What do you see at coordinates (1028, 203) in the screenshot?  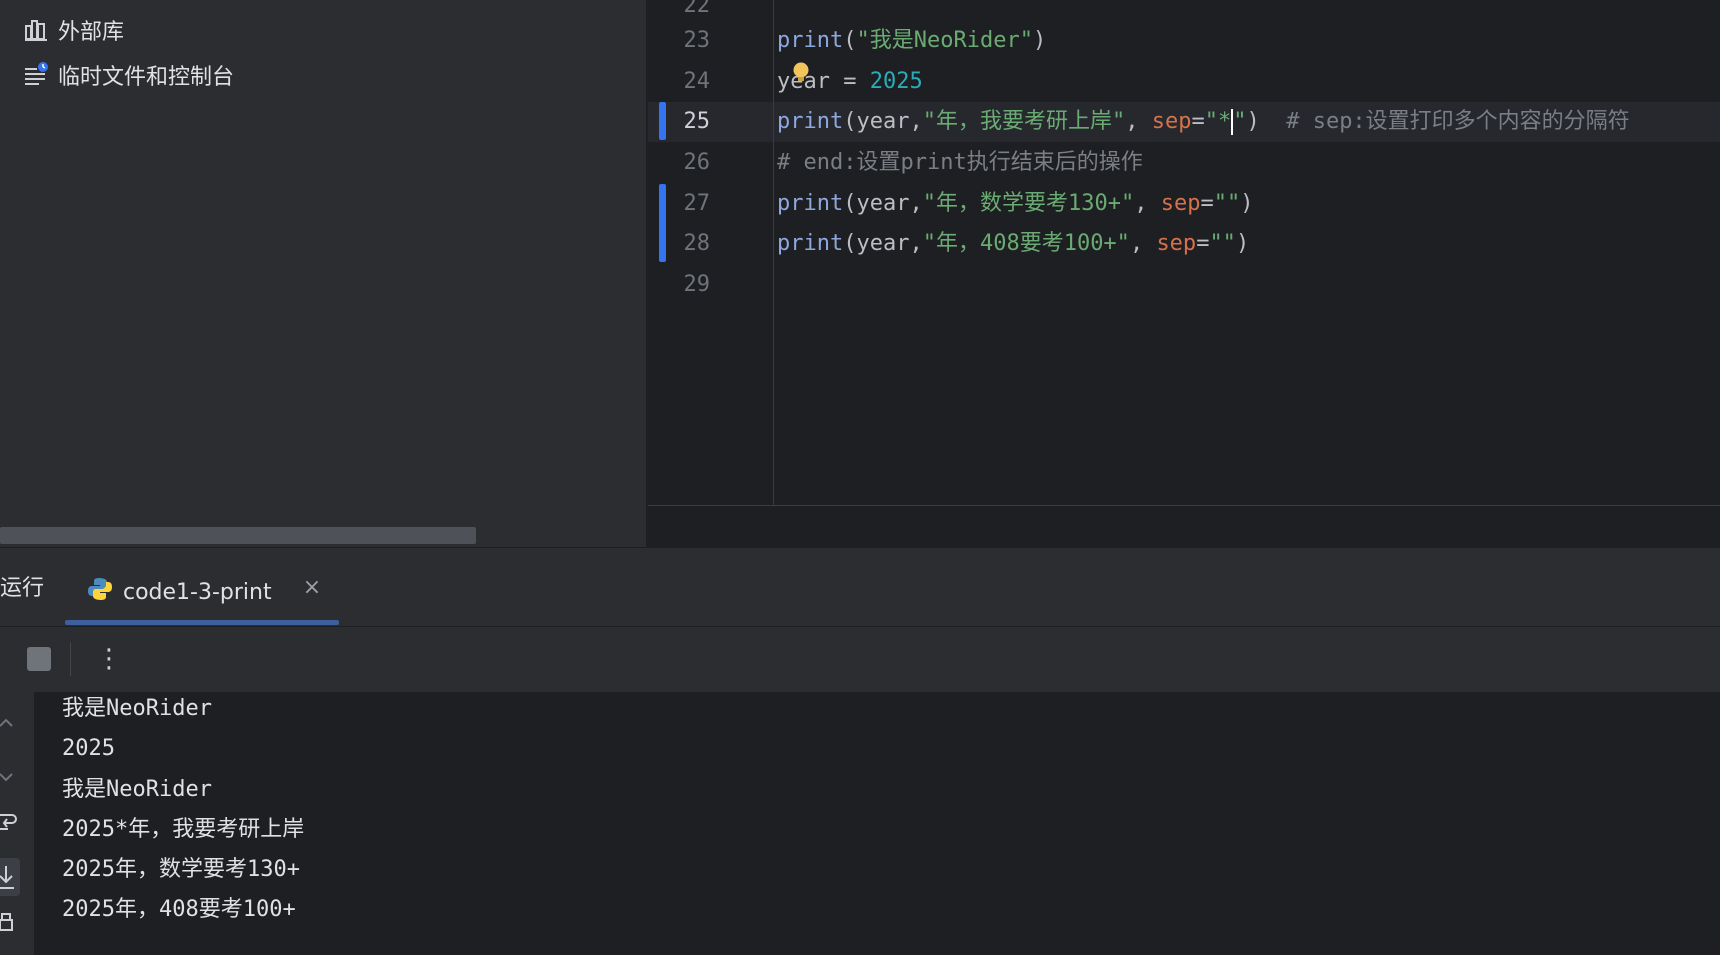 I see `code-token-string: "年，数学要考130+"` at bounding box center [1028, 203].